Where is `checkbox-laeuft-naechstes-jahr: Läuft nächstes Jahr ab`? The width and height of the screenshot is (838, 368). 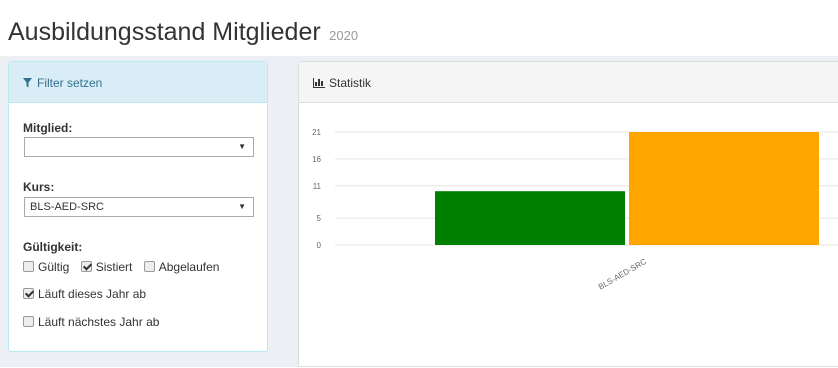
checkbox-laeuft-naechstes-jahr: Läuft nächstes Jahr ab is located at coordinates (91, 322).